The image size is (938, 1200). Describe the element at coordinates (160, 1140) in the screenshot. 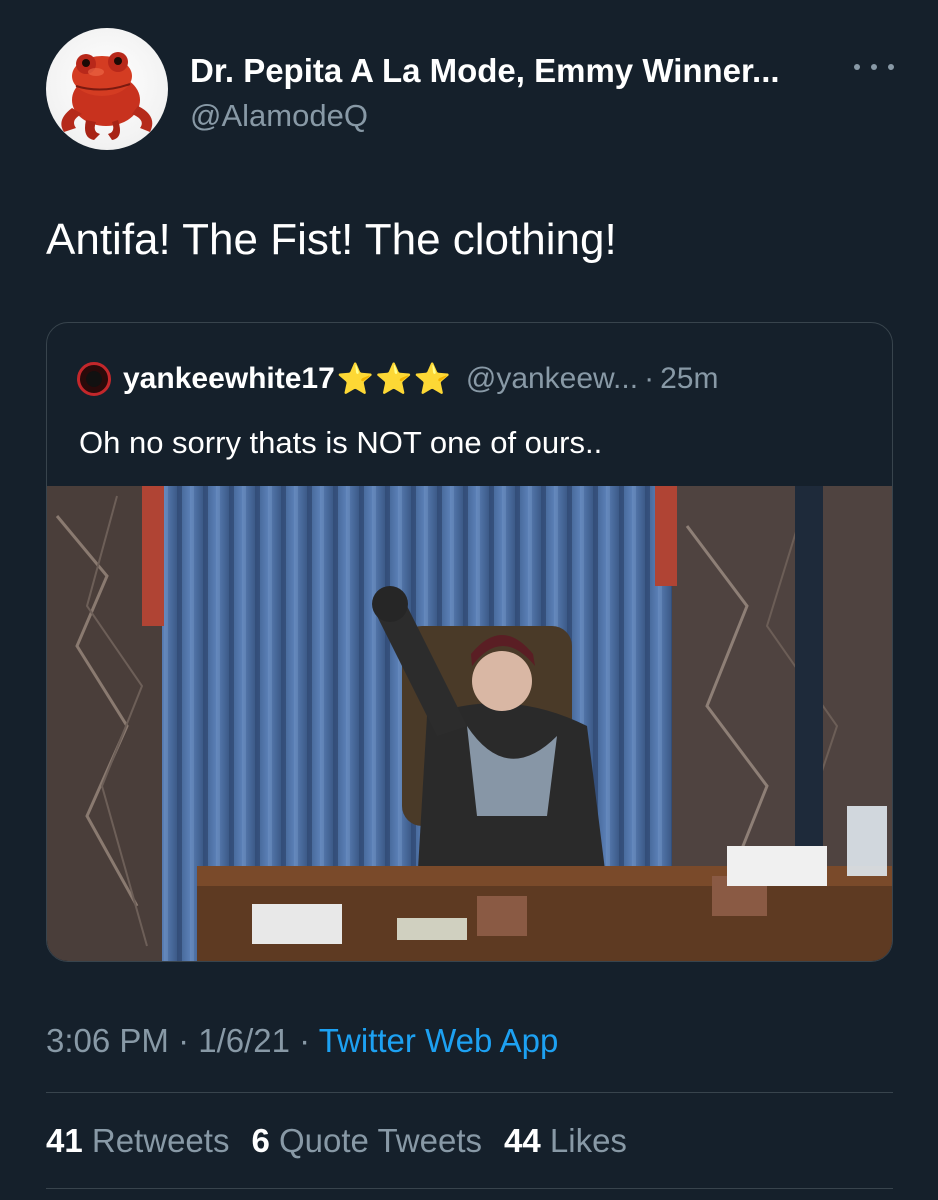

I see `retweets-label: Retweets` at that location.